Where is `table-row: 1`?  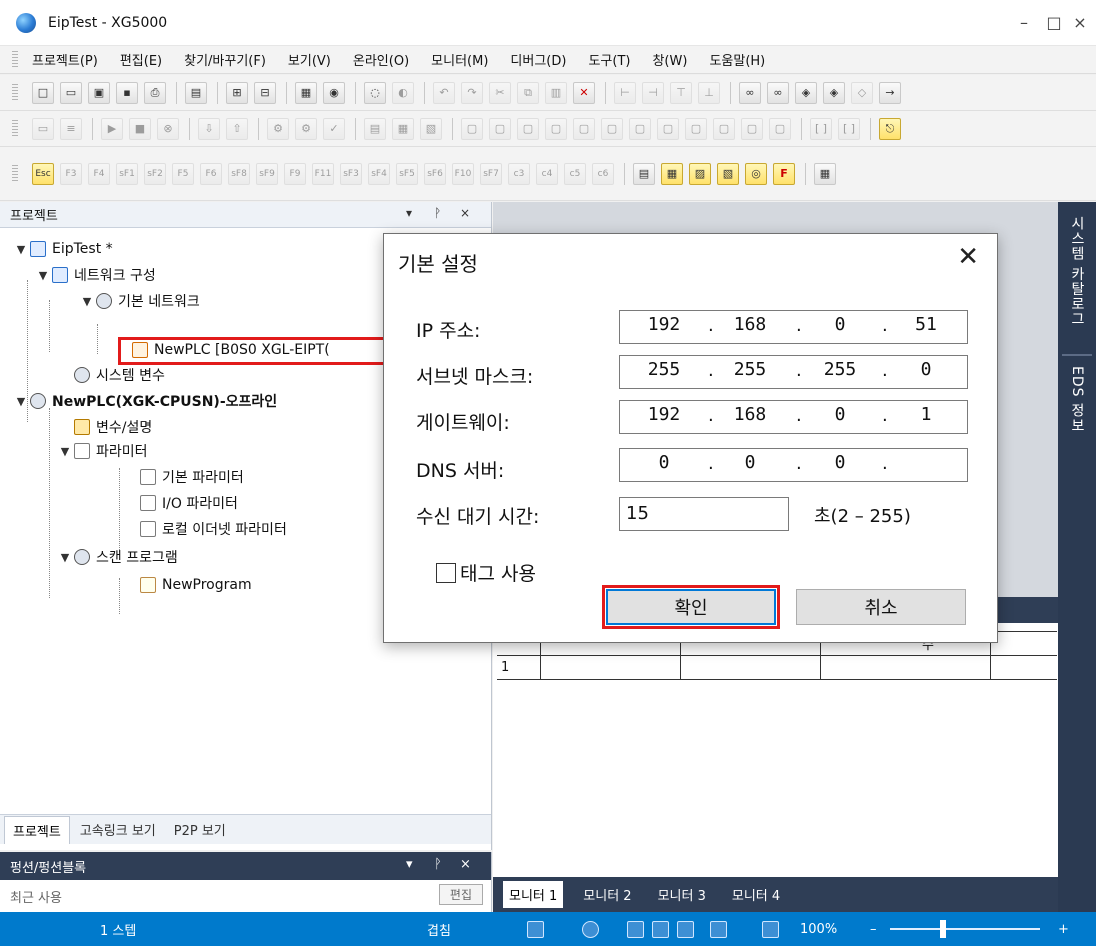 table-row: 1 is located at coordinates (777, 668).